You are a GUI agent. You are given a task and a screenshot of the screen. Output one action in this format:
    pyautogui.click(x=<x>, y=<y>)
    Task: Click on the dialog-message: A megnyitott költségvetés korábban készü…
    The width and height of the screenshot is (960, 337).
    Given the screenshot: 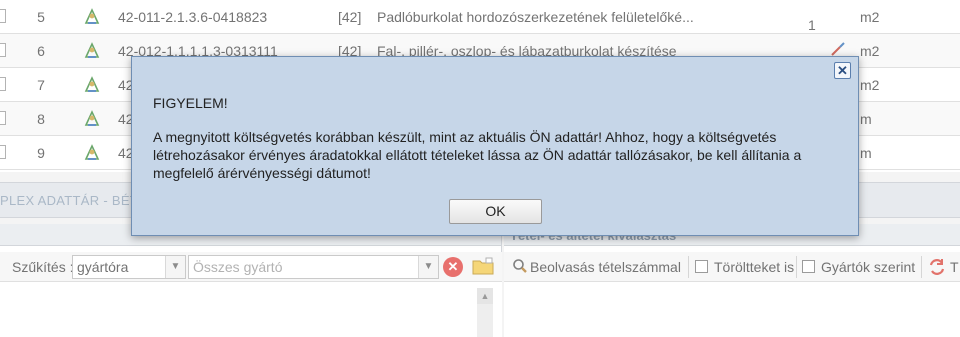 What is the action you would take?
    pyautogui.click(x=477, y=155)
    